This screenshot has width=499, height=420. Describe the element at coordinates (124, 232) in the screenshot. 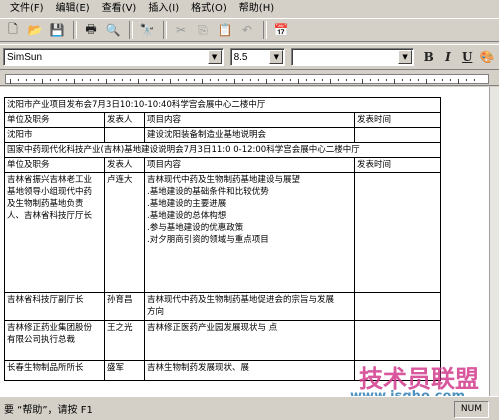

I see `table-cell: 卢连大` at that location.